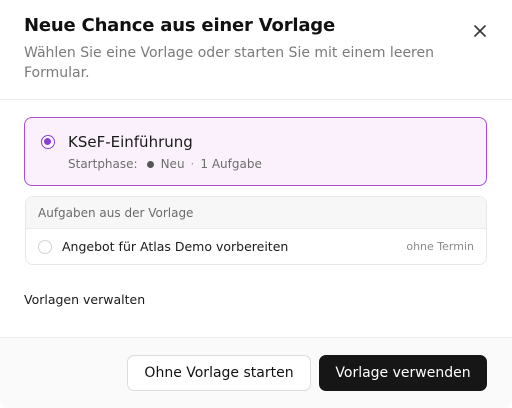 The width and height of the screenshot is (512, 408). Describe the element at coordinates (219, 373) in the screenshot. I see `start-without-template-button: Ohne Vorlage starten` at that location.